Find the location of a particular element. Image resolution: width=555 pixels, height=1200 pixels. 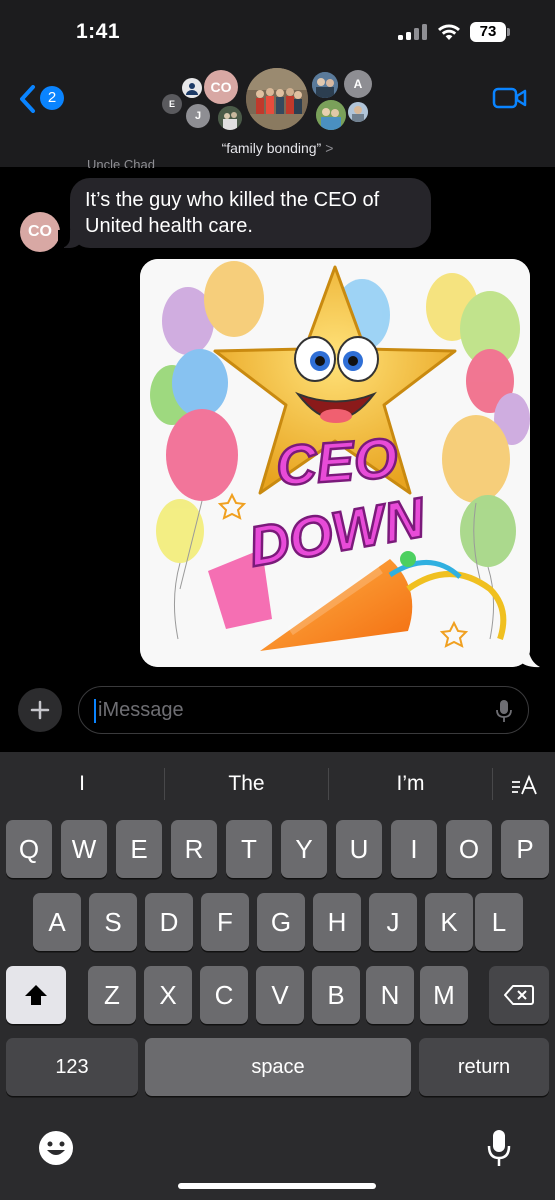

status-bar: 1:41 73 is located at coordinates (277, 31).